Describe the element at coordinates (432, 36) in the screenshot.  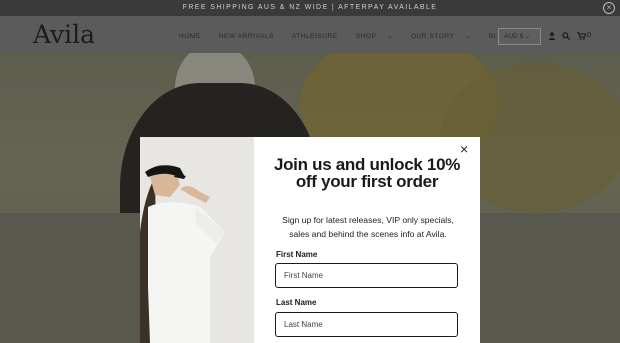
I see `nav-label: OUR STORY` at that location.